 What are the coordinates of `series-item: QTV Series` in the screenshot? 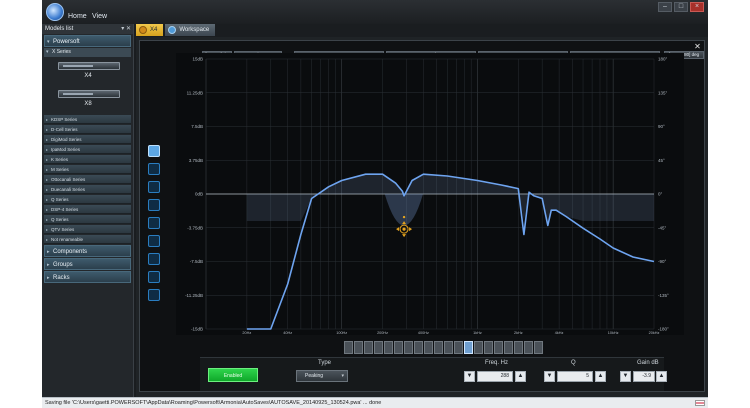 It's located at (87, 229).